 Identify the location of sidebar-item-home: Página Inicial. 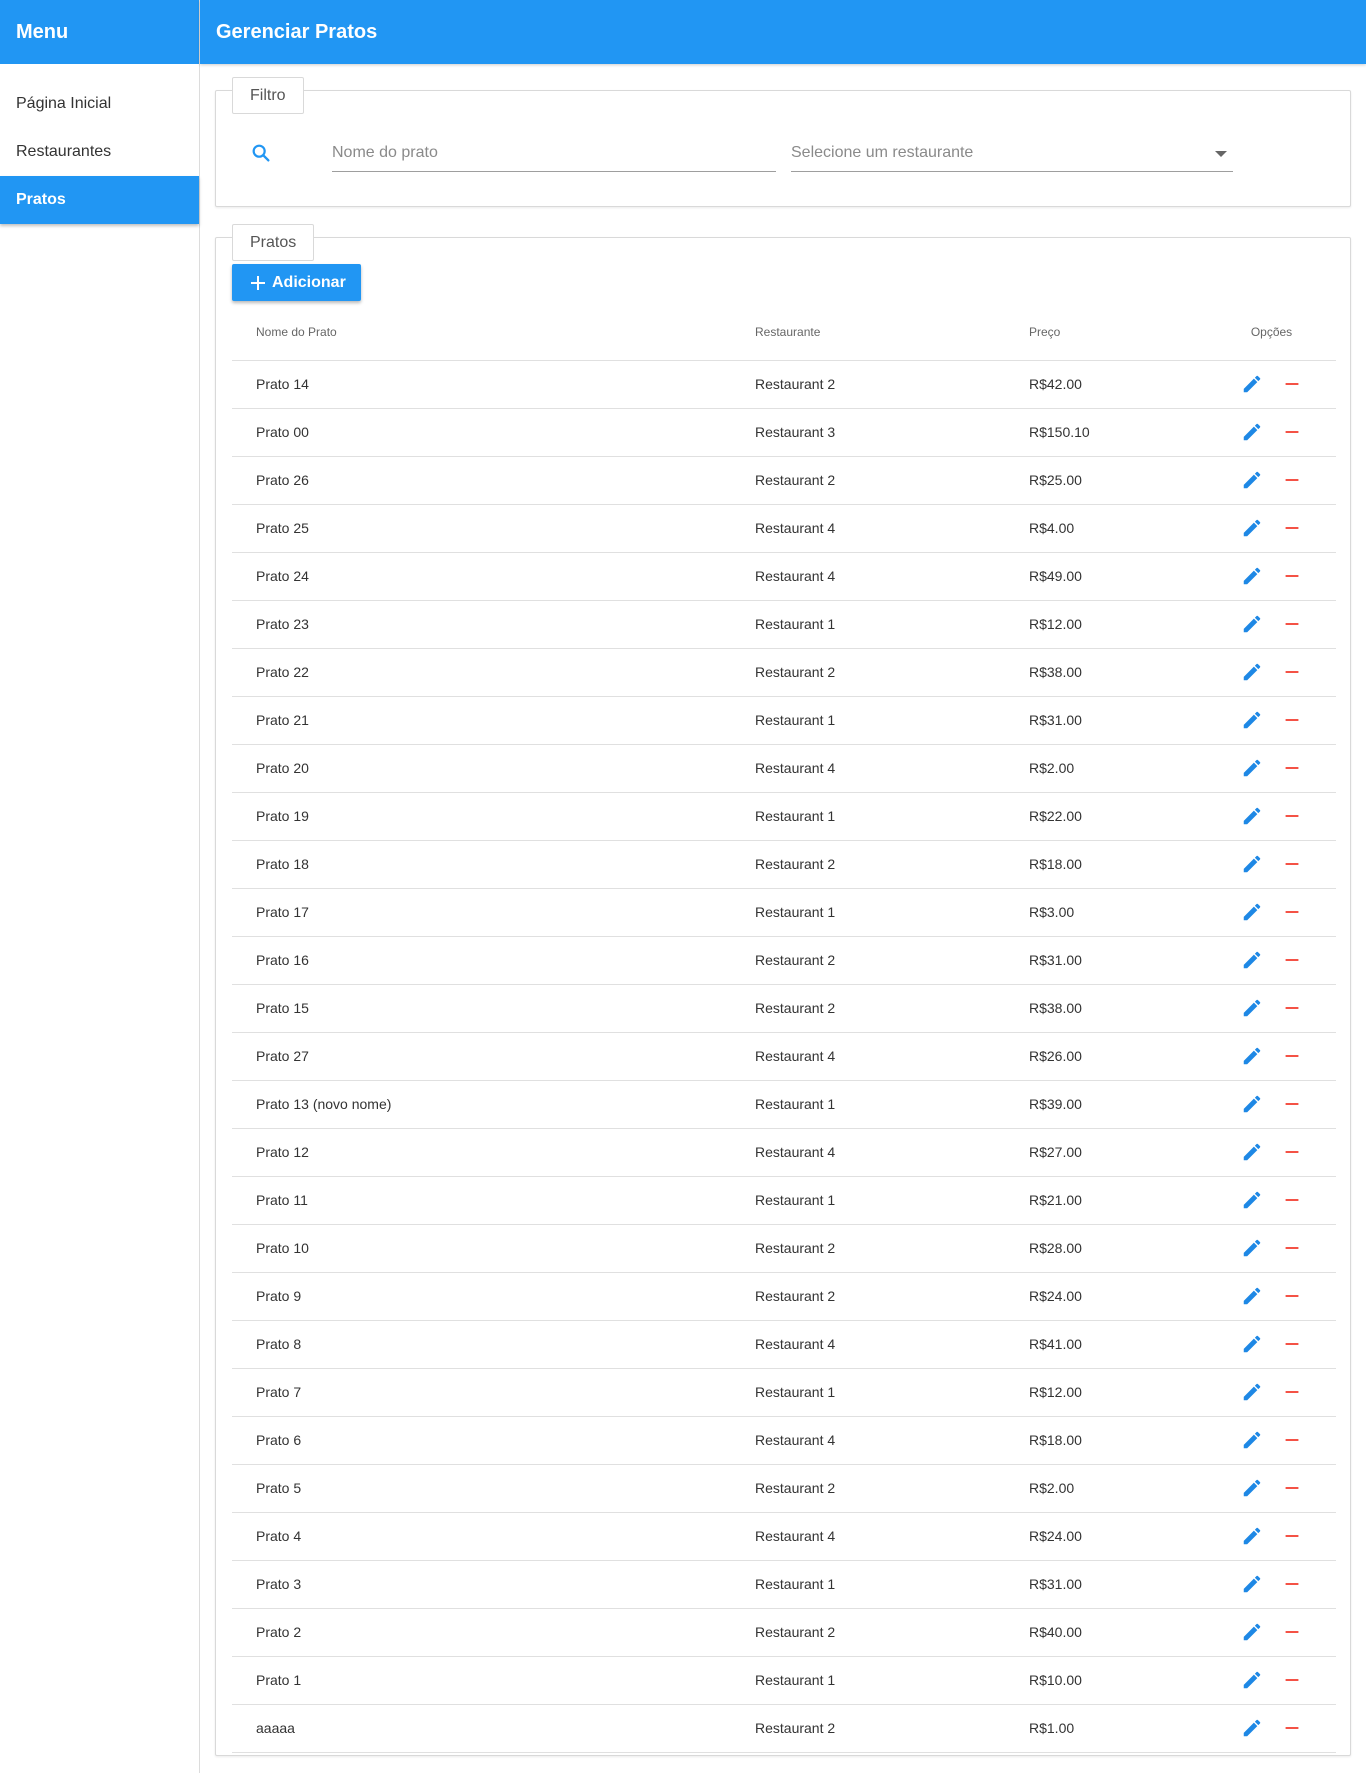
(99, 104).